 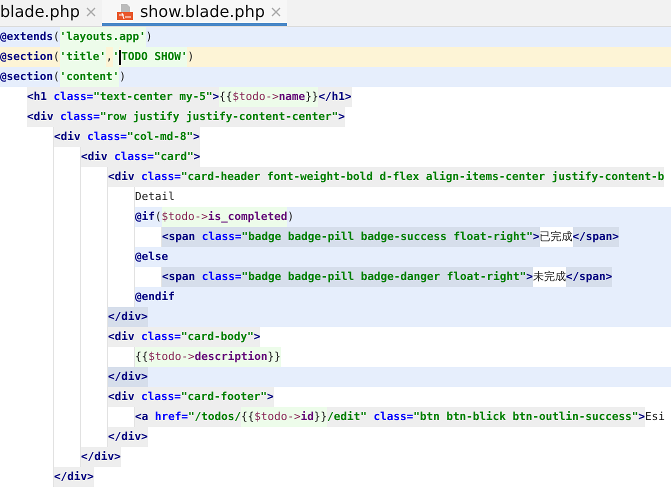 I want to click on code-line: <div class="card-footer">, so click(x=389, y=397).